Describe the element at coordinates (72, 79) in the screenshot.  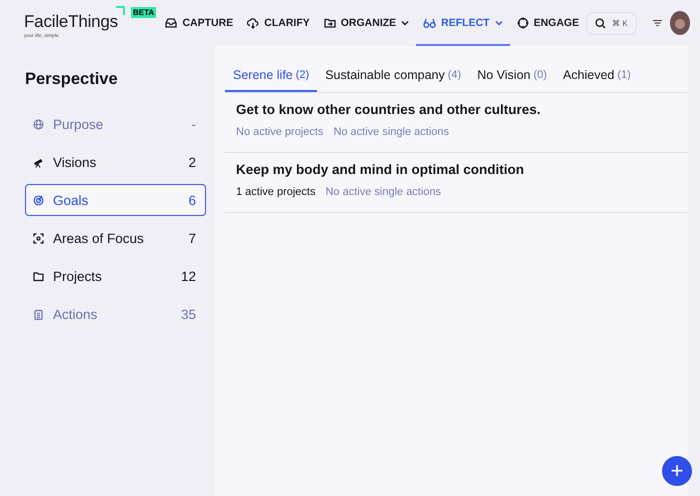
I see `sidebar-title: Perspective` at that location.